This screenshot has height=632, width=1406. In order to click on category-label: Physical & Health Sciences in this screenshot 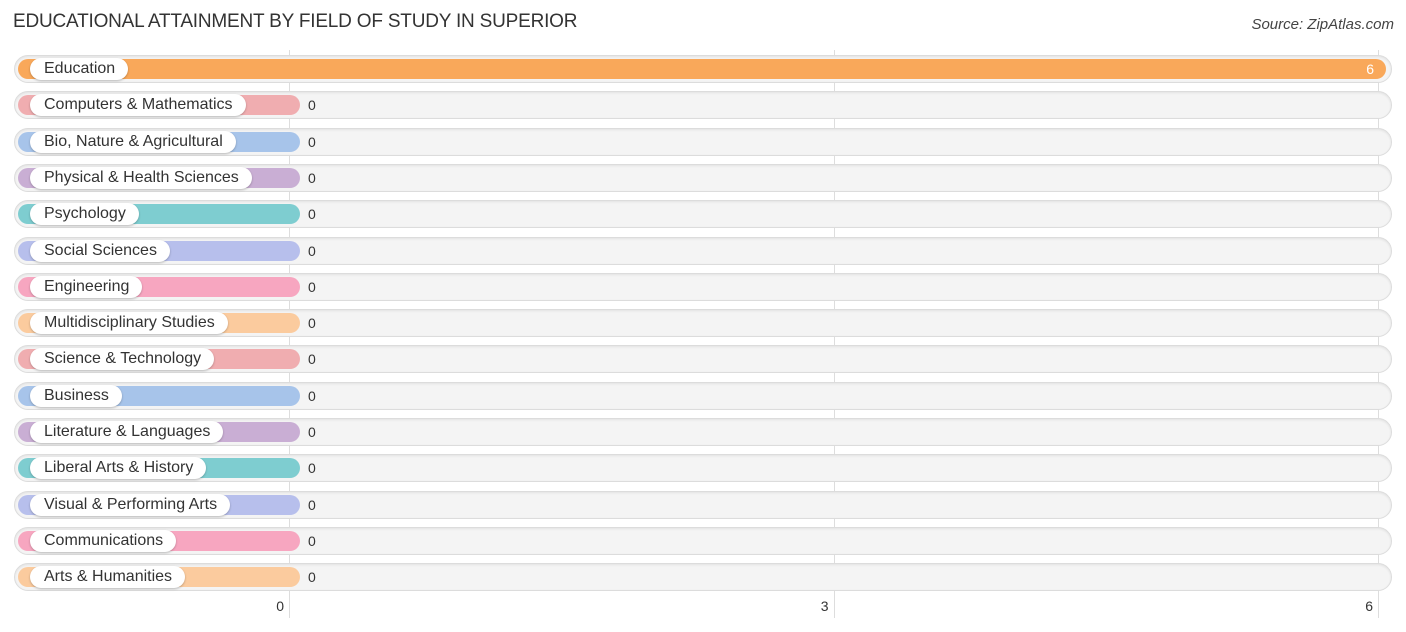, I will do `click(141, 177)`.